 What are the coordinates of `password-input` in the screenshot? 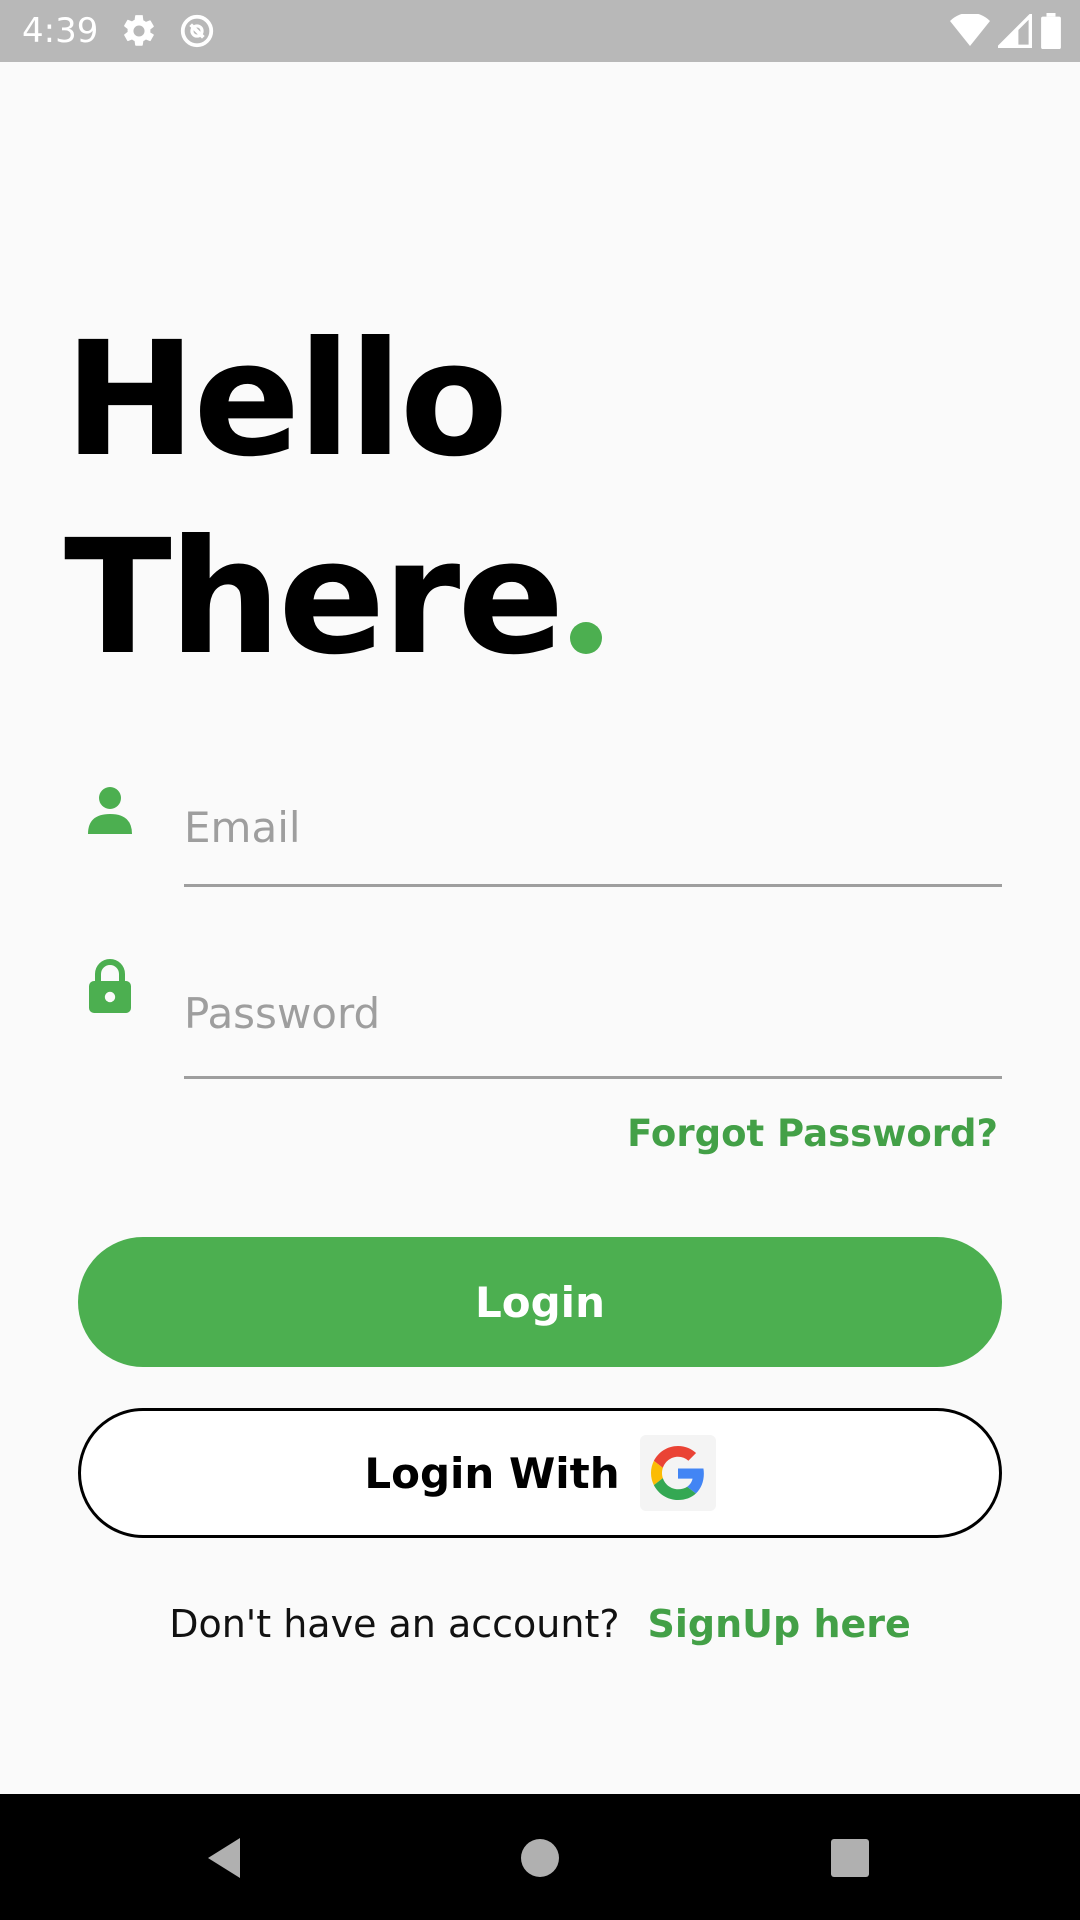 It's located at (593, 1014).